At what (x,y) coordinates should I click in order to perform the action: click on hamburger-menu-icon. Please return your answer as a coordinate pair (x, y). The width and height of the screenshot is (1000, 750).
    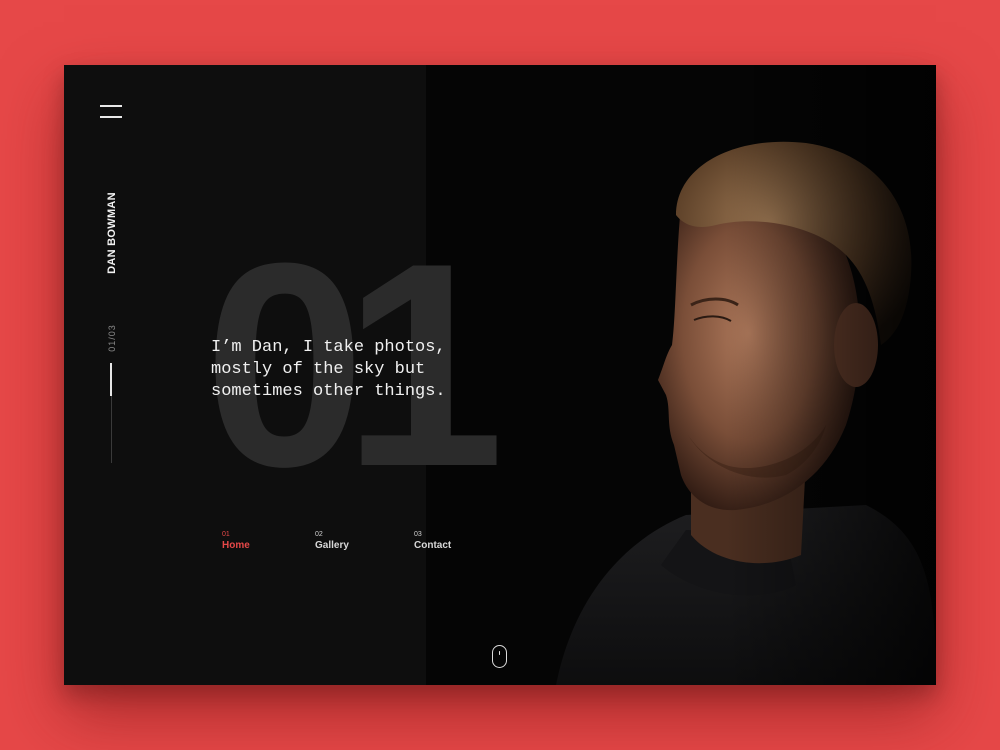
    Looking at the image, I should click on (111, 112).